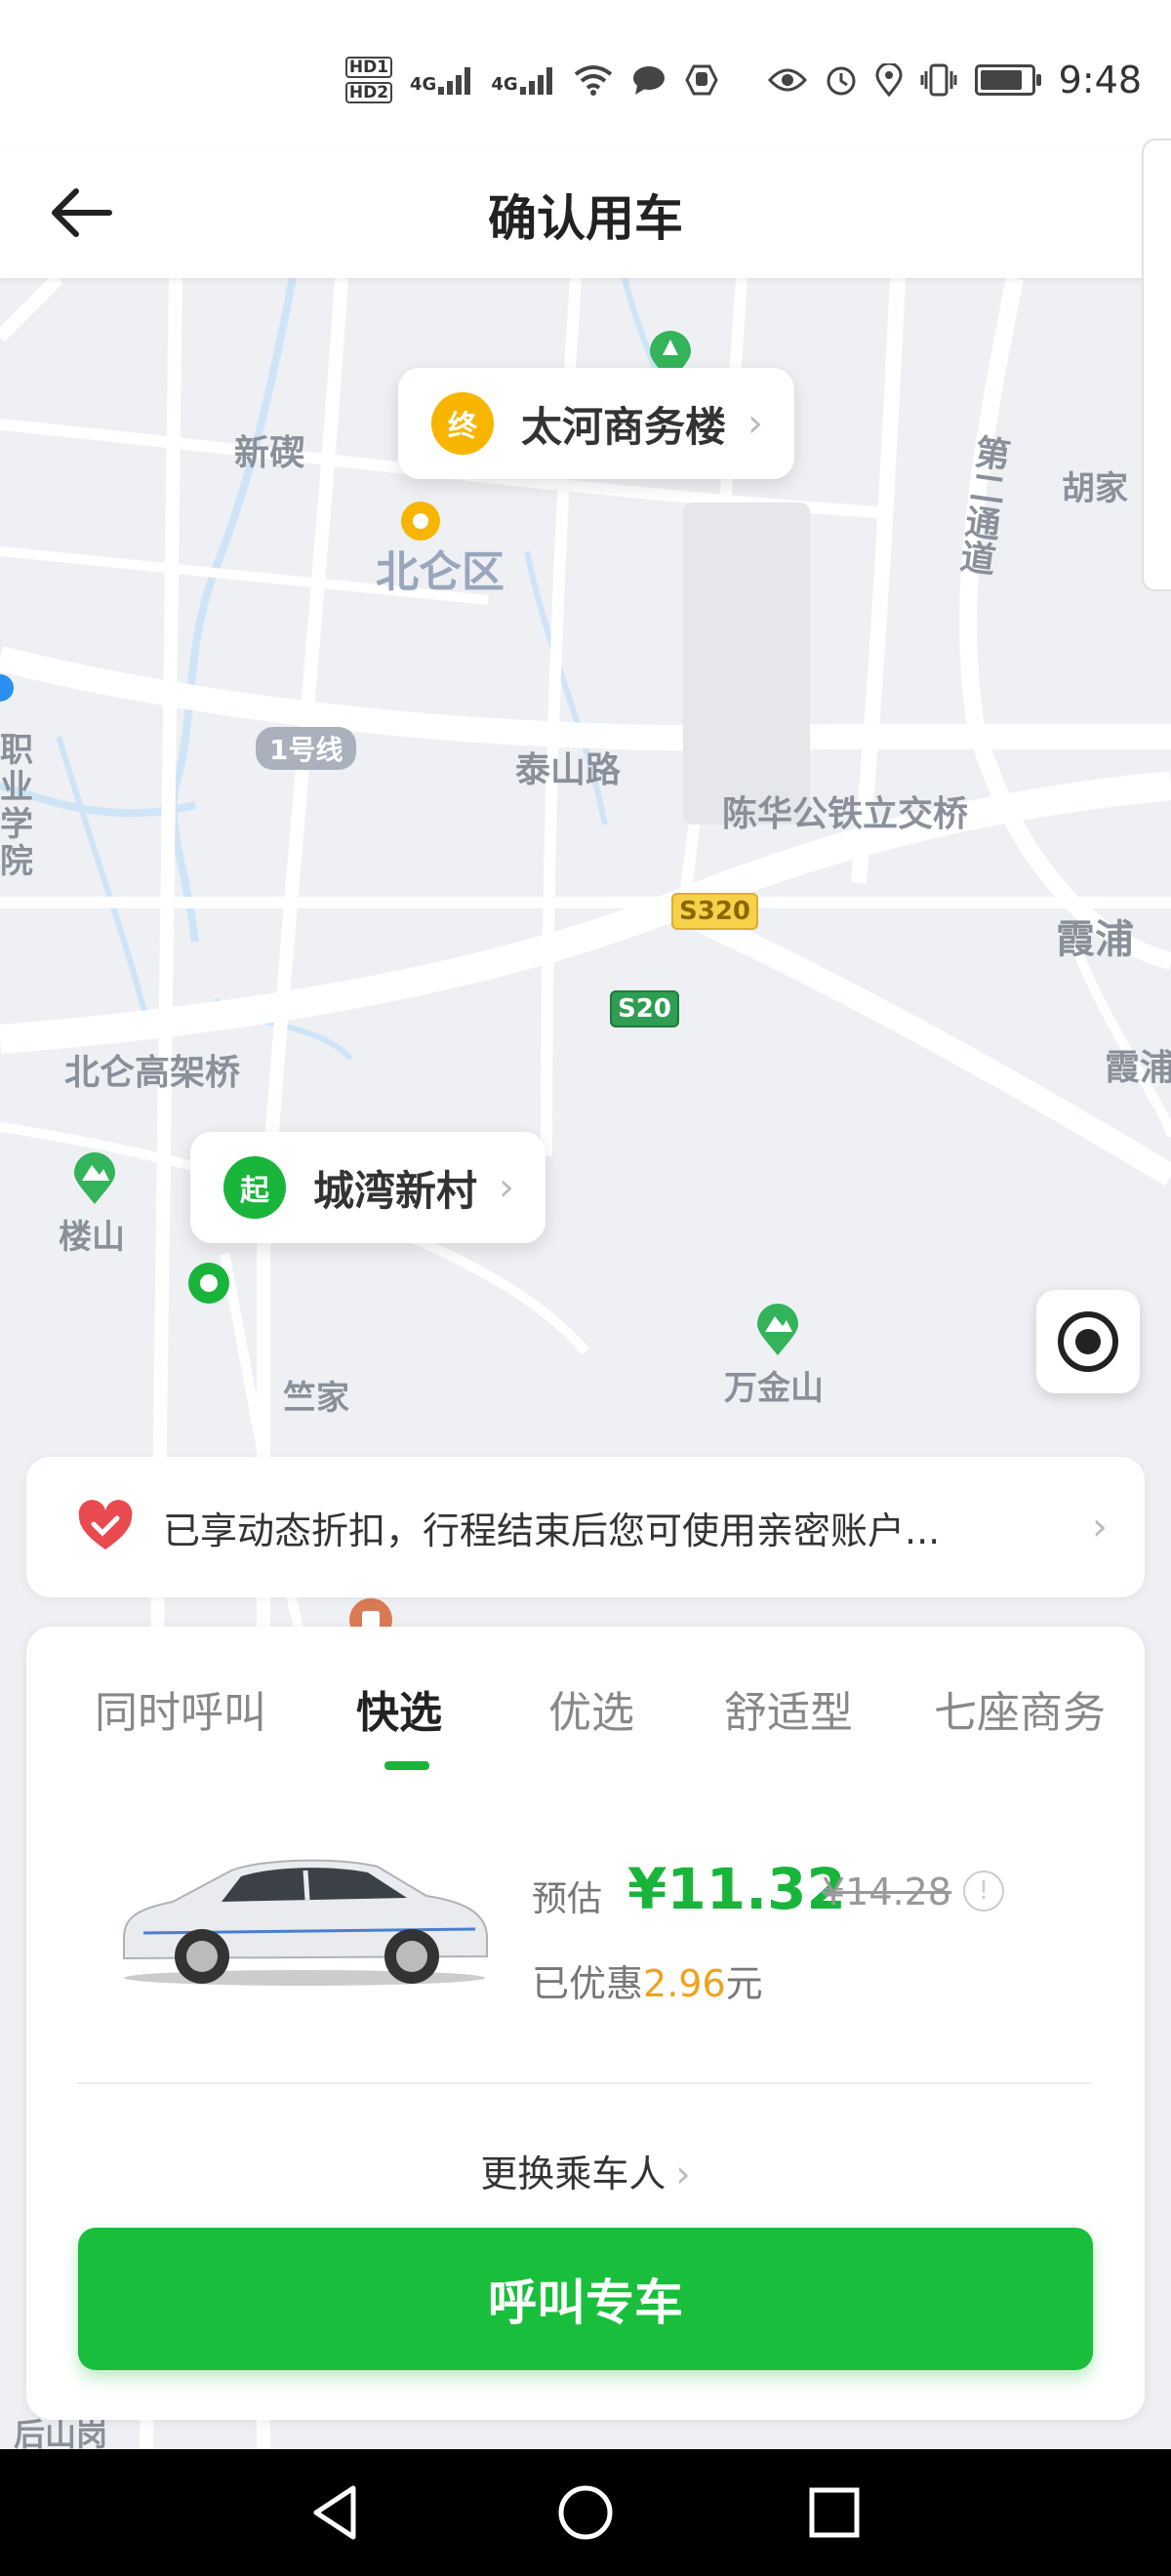  Describe the element at coordinates (585, 2299) in the screenshot. I see `call-car-button: 呼叫专车` at that location.